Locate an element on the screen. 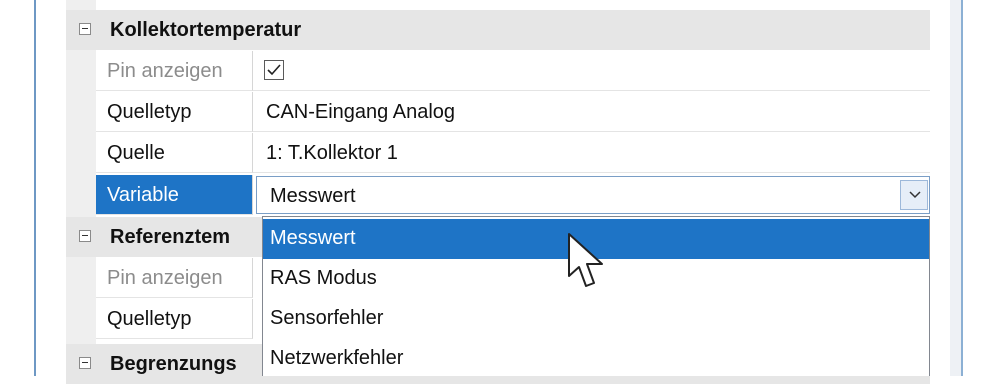  category-label: Kollektortemperatur is located at coordinates (206, 30).